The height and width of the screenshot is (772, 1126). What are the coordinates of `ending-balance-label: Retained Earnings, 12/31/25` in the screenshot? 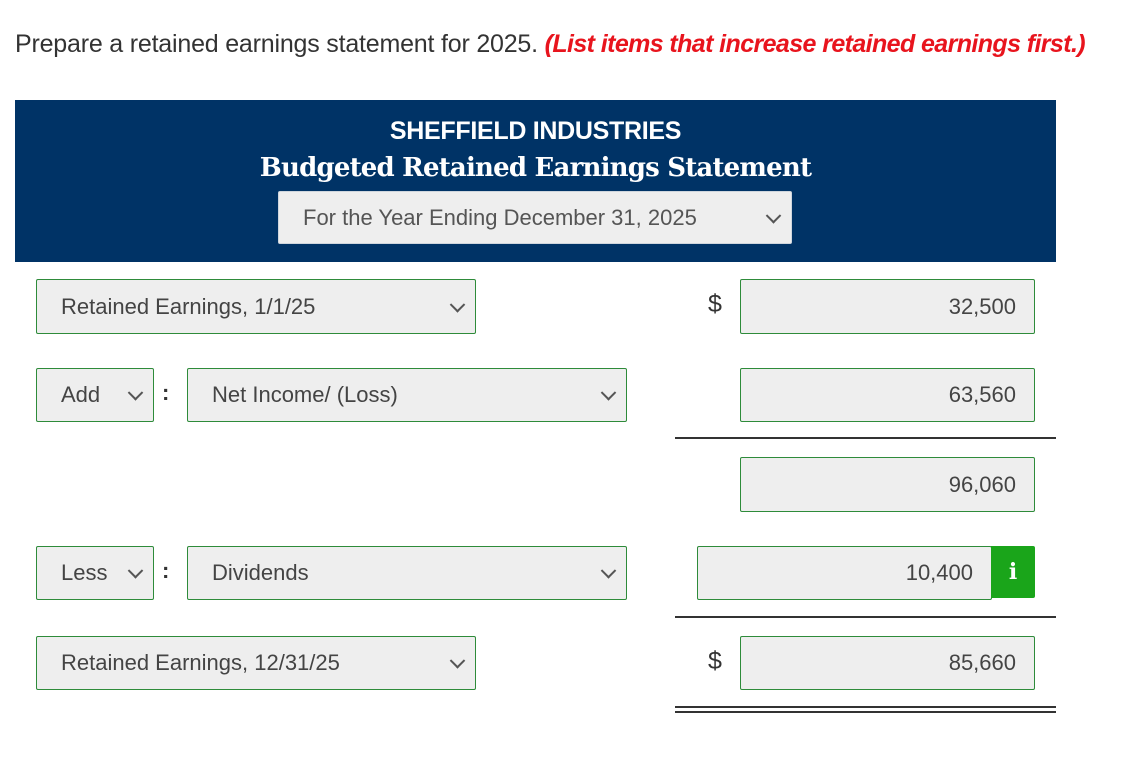 It's located at (200, 662).